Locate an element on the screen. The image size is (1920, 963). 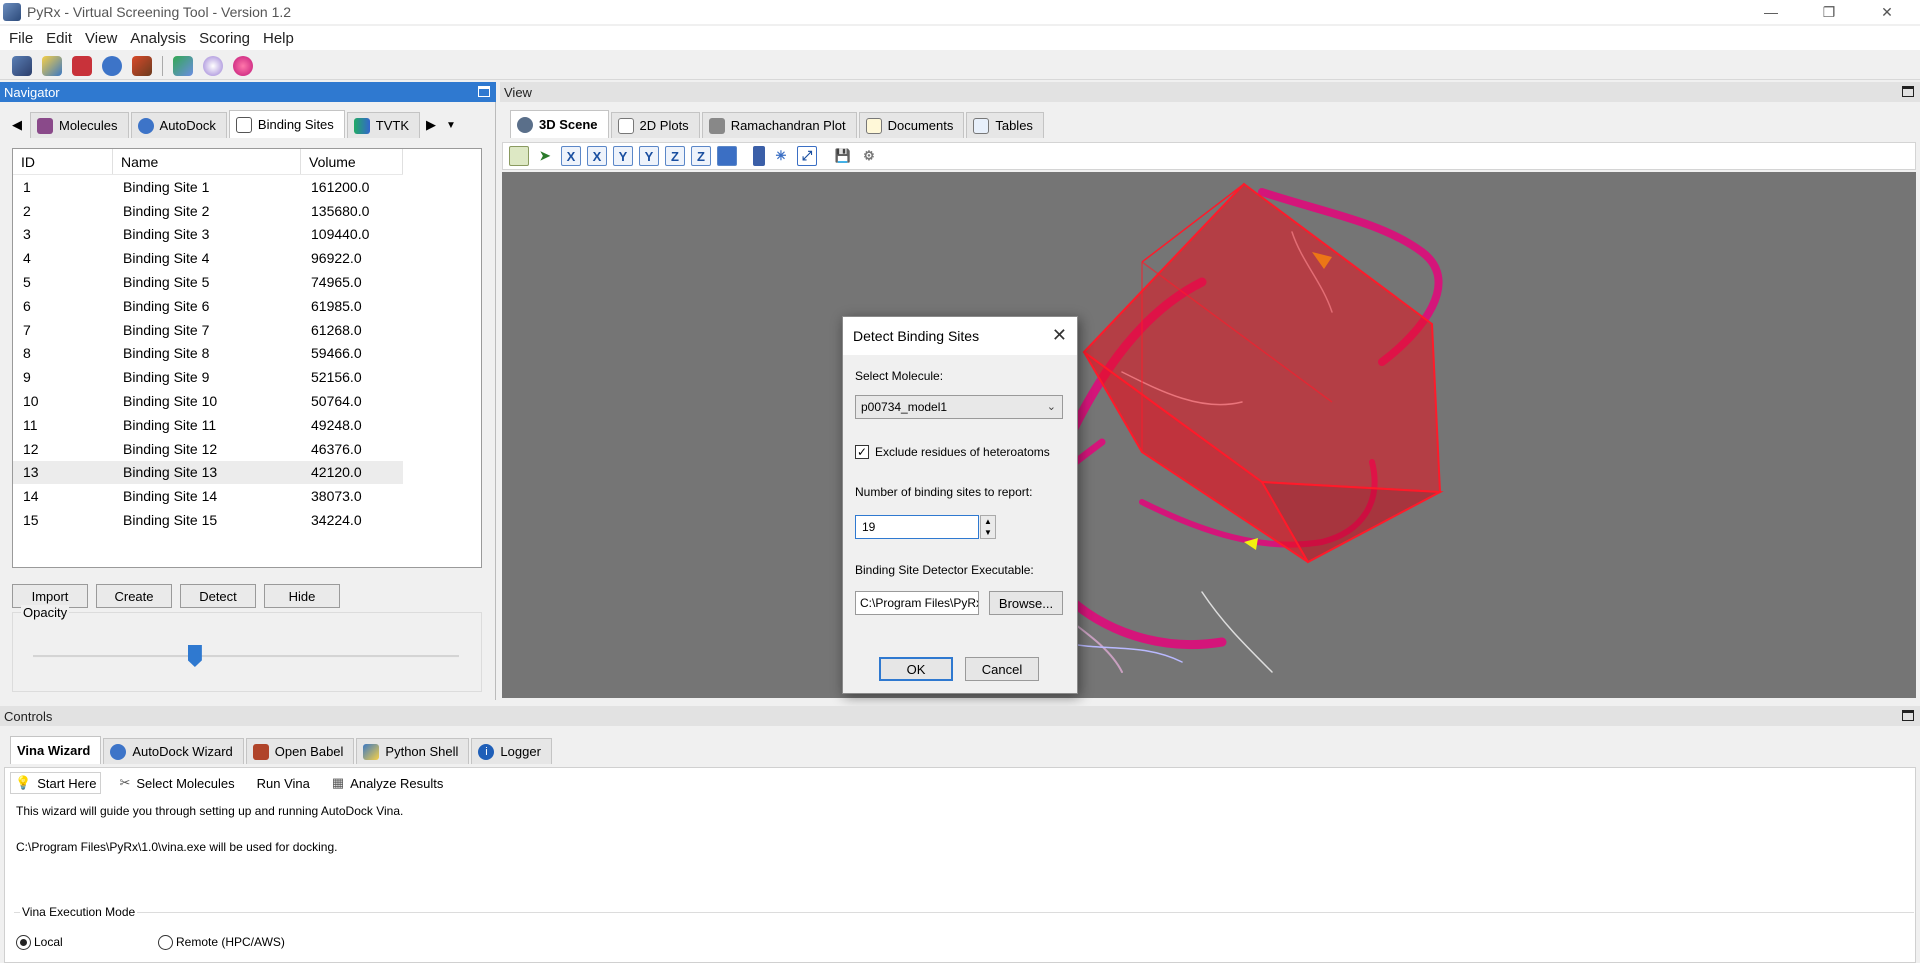
executable-path-input: C:\Program Files\PyRx is located at coordinates (917, 603).